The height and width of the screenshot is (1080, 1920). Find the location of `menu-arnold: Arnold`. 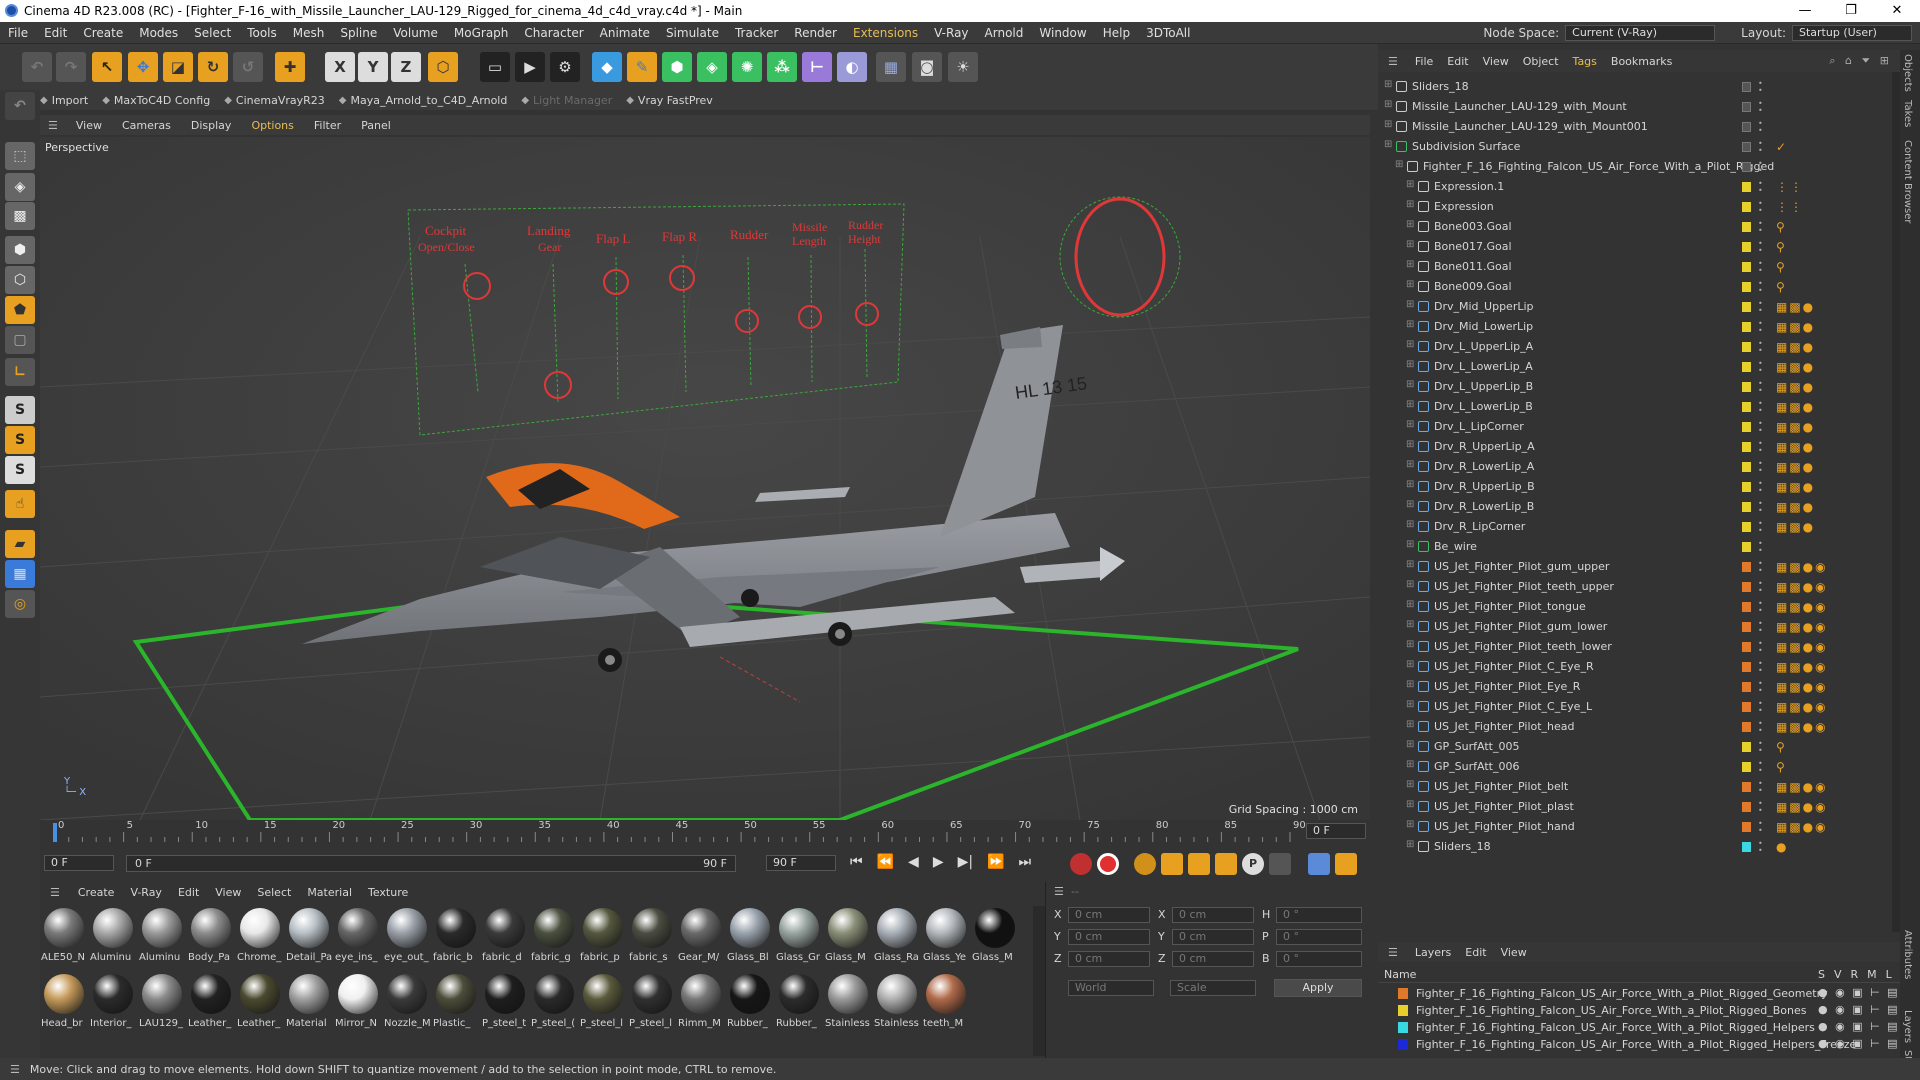

menu-arnold: Arnold is located at coordinates (1004, 33).